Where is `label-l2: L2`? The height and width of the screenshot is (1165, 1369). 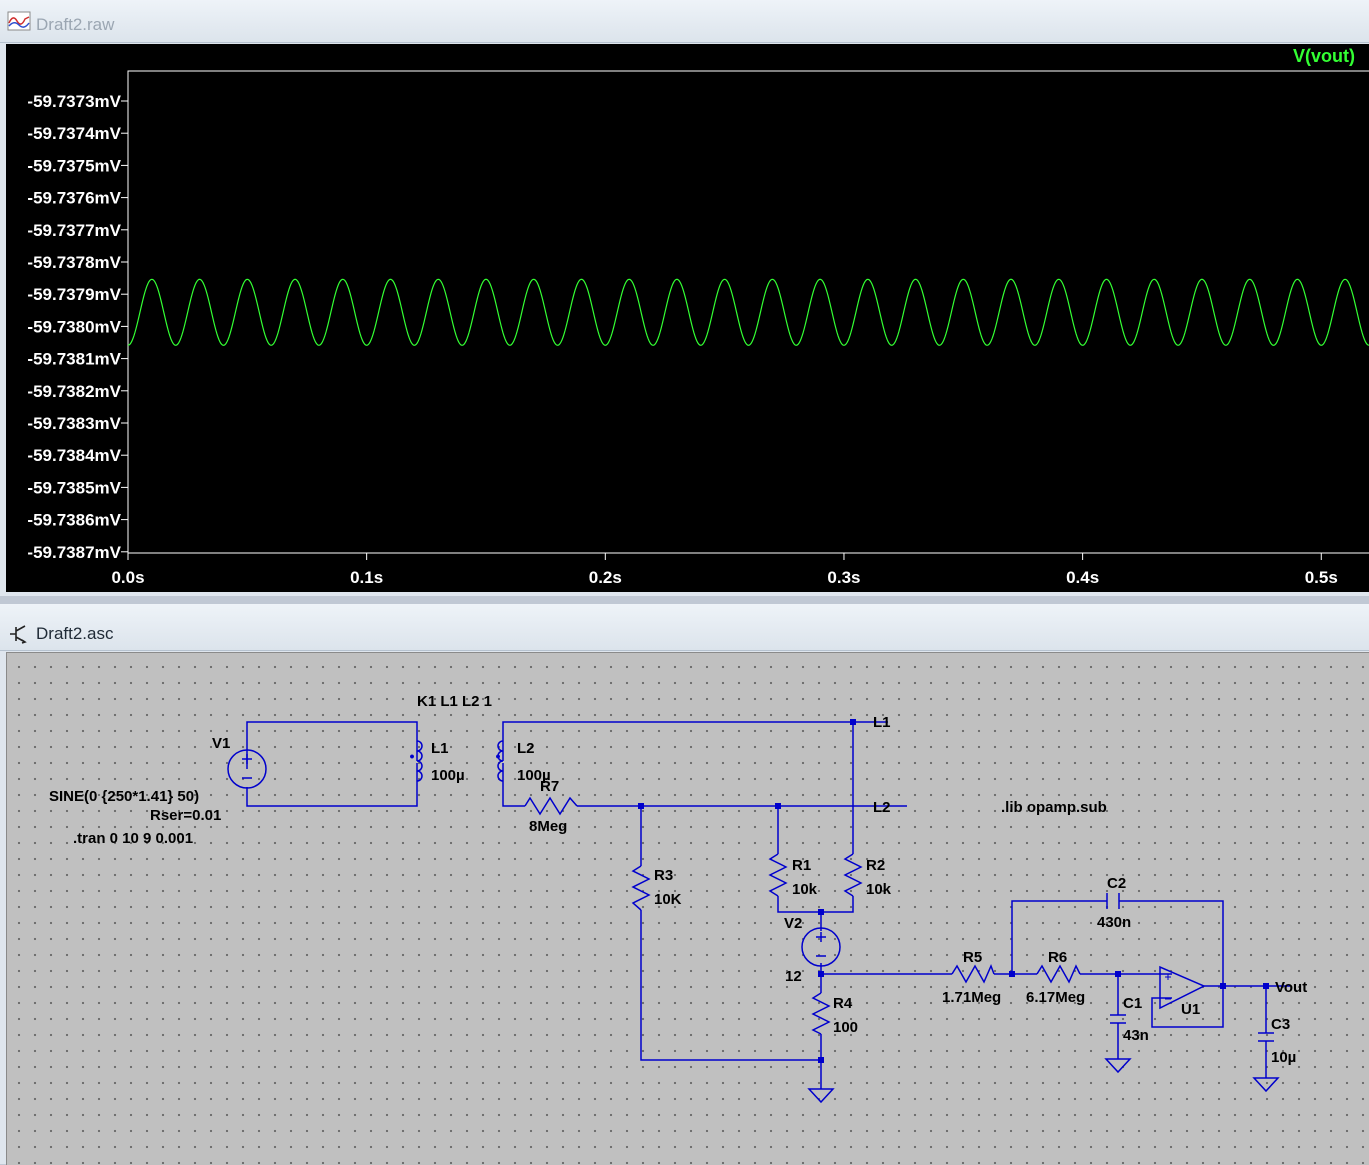 label-l2: L2 is located at coordinates (526, 748).